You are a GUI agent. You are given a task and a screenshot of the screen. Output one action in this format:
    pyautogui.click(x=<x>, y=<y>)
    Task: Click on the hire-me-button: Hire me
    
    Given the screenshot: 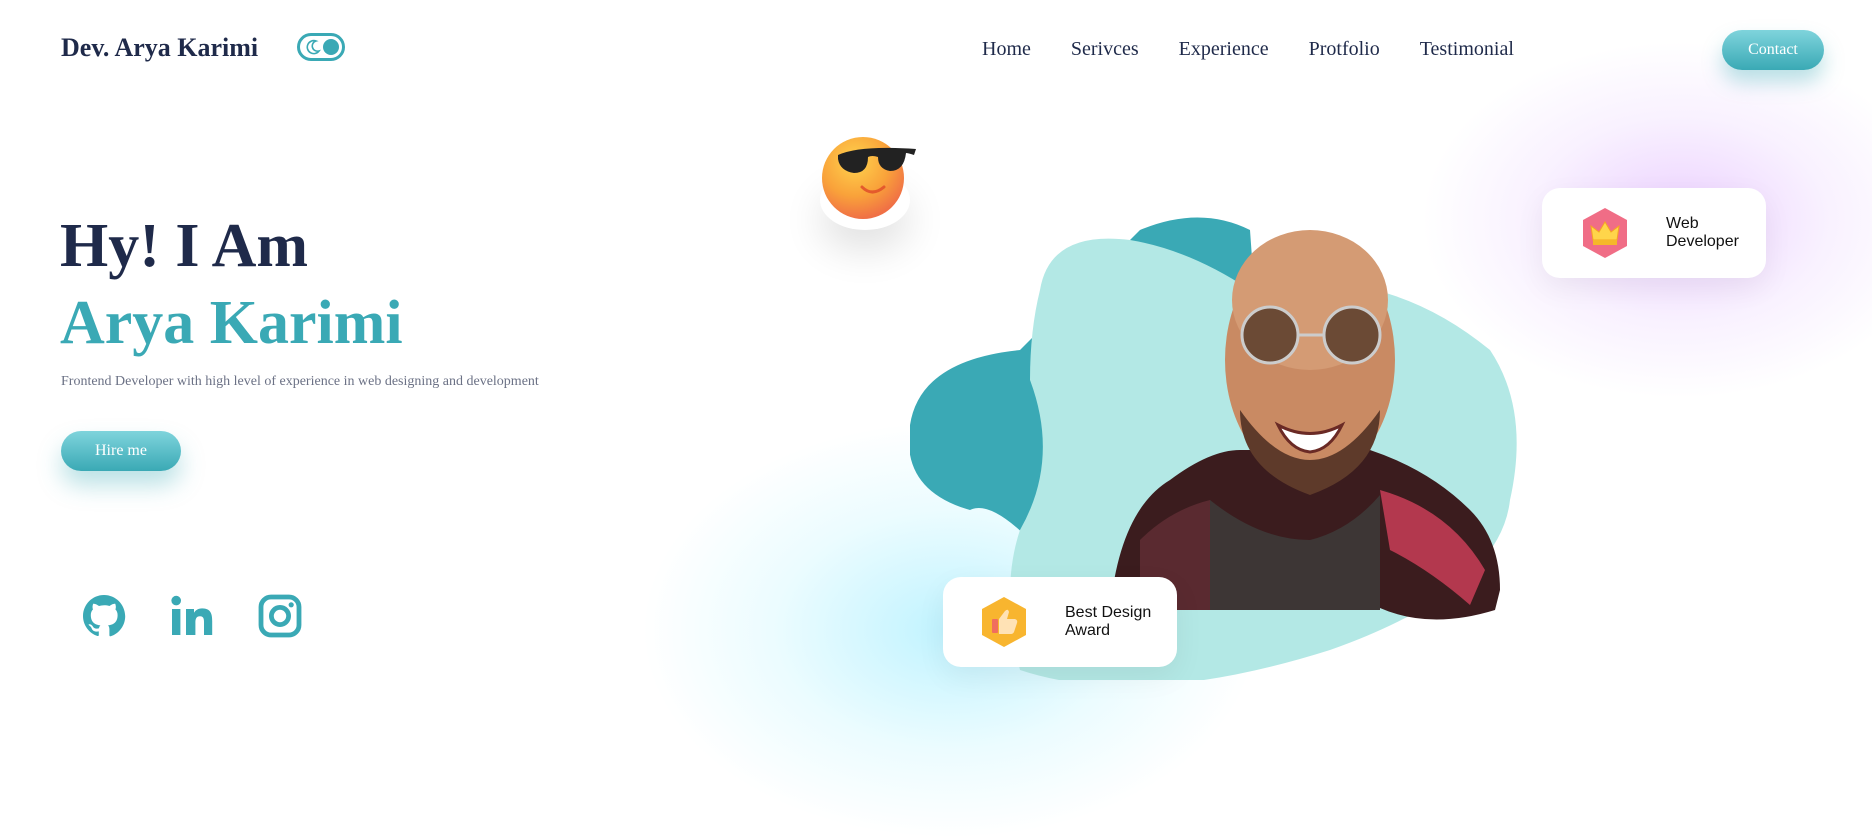 What is the action you would take?
    pyautogui.click(x=121, y=451)
    